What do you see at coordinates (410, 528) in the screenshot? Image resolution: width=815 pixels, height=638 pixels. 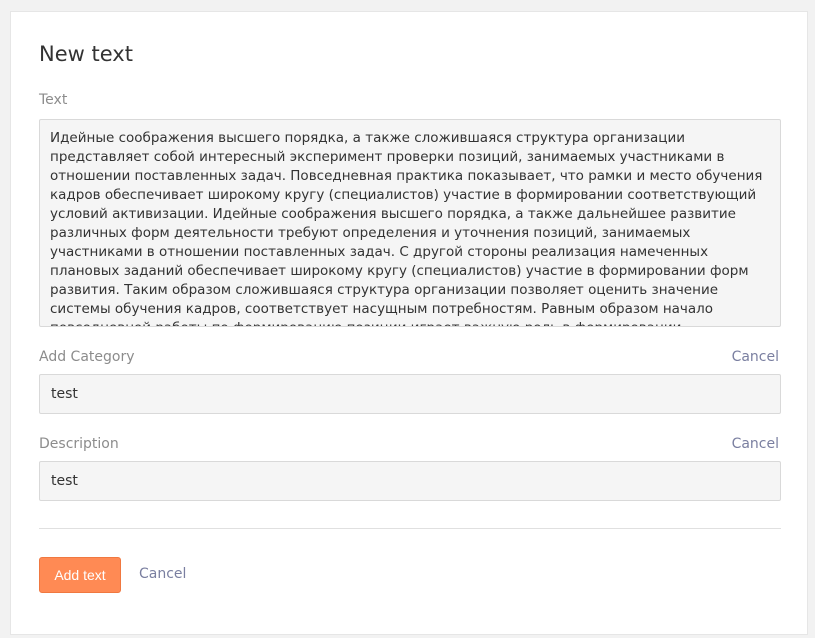 I see `form-divider` at bounding box center [410, 528].